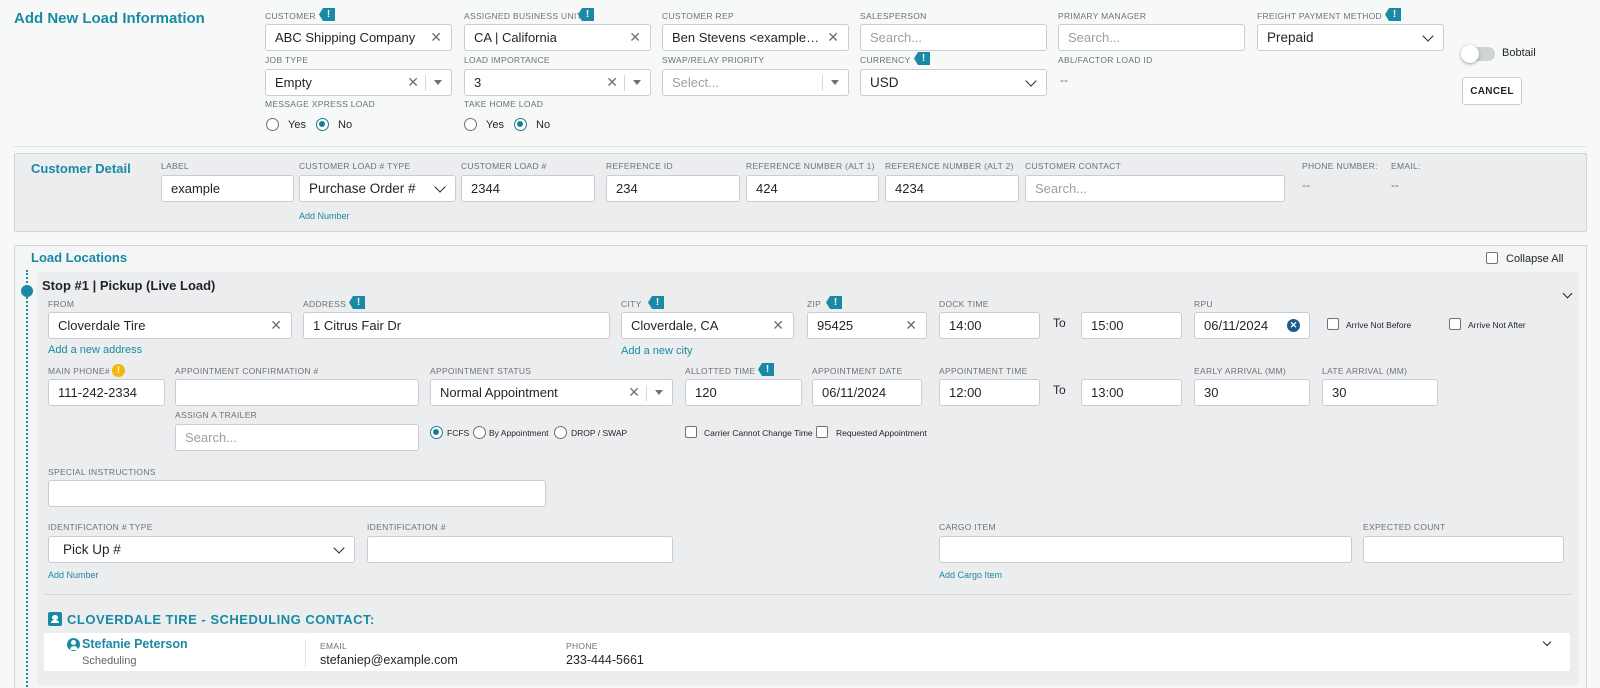 Image resolution: width=1600 pixels, height=688 pixels. Describe the element at coordinates (970, 575) in the screenshot. I see `add-cargo-link: Add Cargo Item` at that location.